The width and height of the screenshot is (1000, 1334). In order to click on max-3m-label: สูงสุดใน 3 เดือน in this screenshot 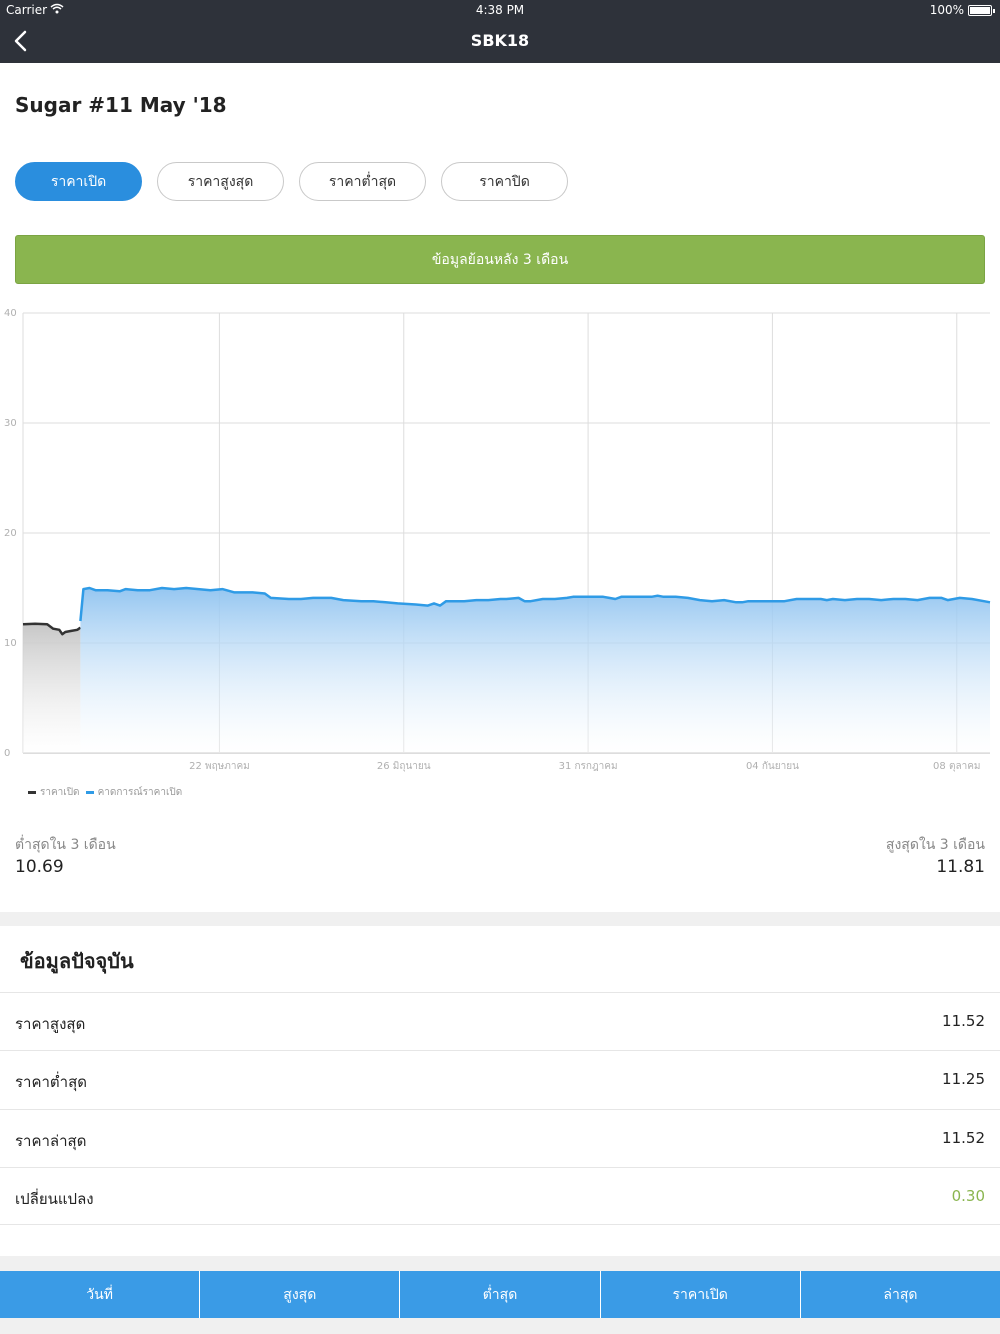, I will do `click(935, 845)`.